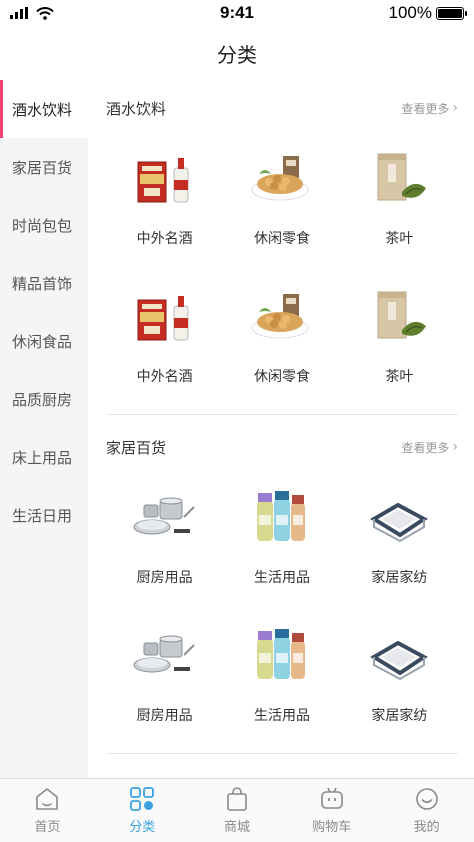  I want to click on sidebar-item-bedding: 床上用品, so click(44, 457).